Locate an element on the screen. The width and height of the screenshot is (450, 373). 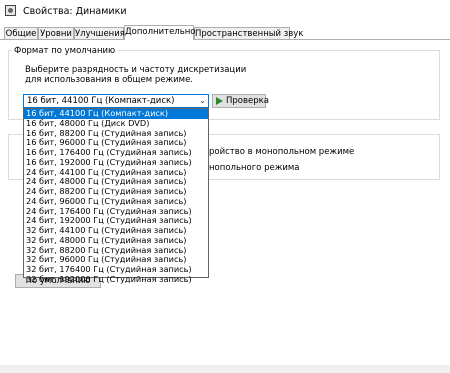
title-bar: Свойства: Динамики is located at coordinates (225, 12).